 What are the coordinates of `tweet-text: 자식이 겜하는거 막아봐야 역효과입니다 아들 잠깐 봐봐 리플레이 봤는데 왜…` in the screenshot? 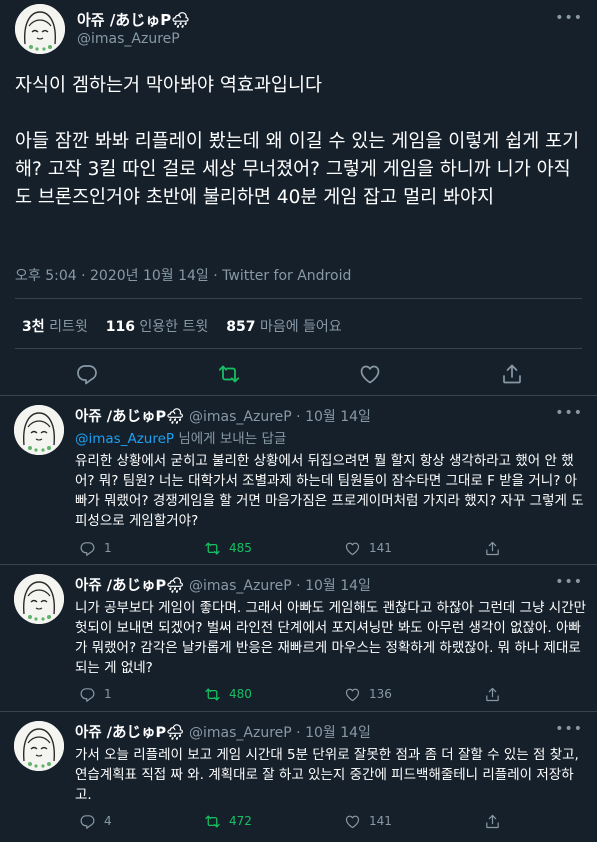 It's located at (297, 141).